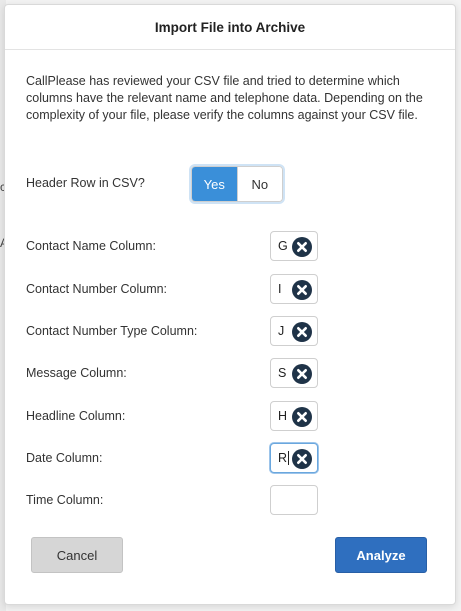  I want to click on message-column-label: Message Column:, so click(76, 373).